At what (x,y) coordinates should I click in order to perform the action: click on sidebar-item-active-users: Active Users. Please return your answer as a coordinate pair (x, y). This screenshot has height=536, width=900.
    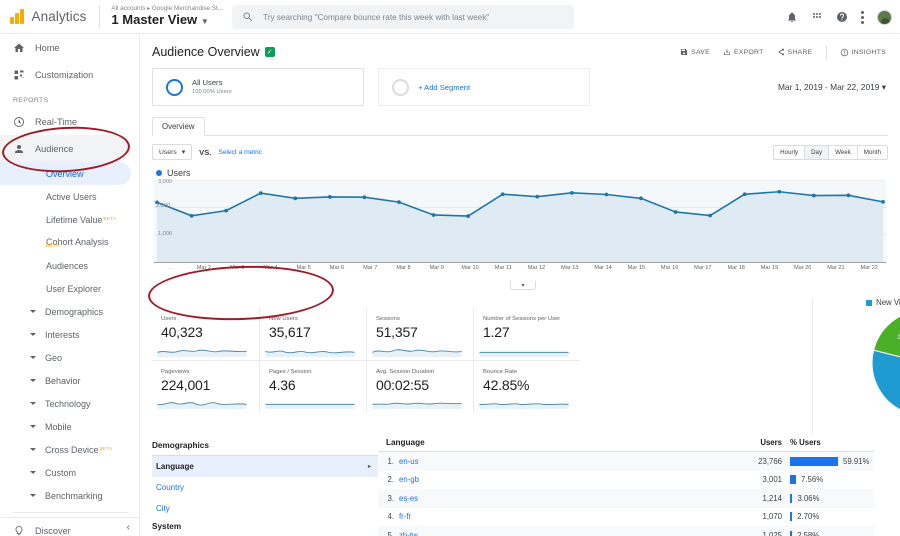
    Looking at the image, I should click on (69, 196).